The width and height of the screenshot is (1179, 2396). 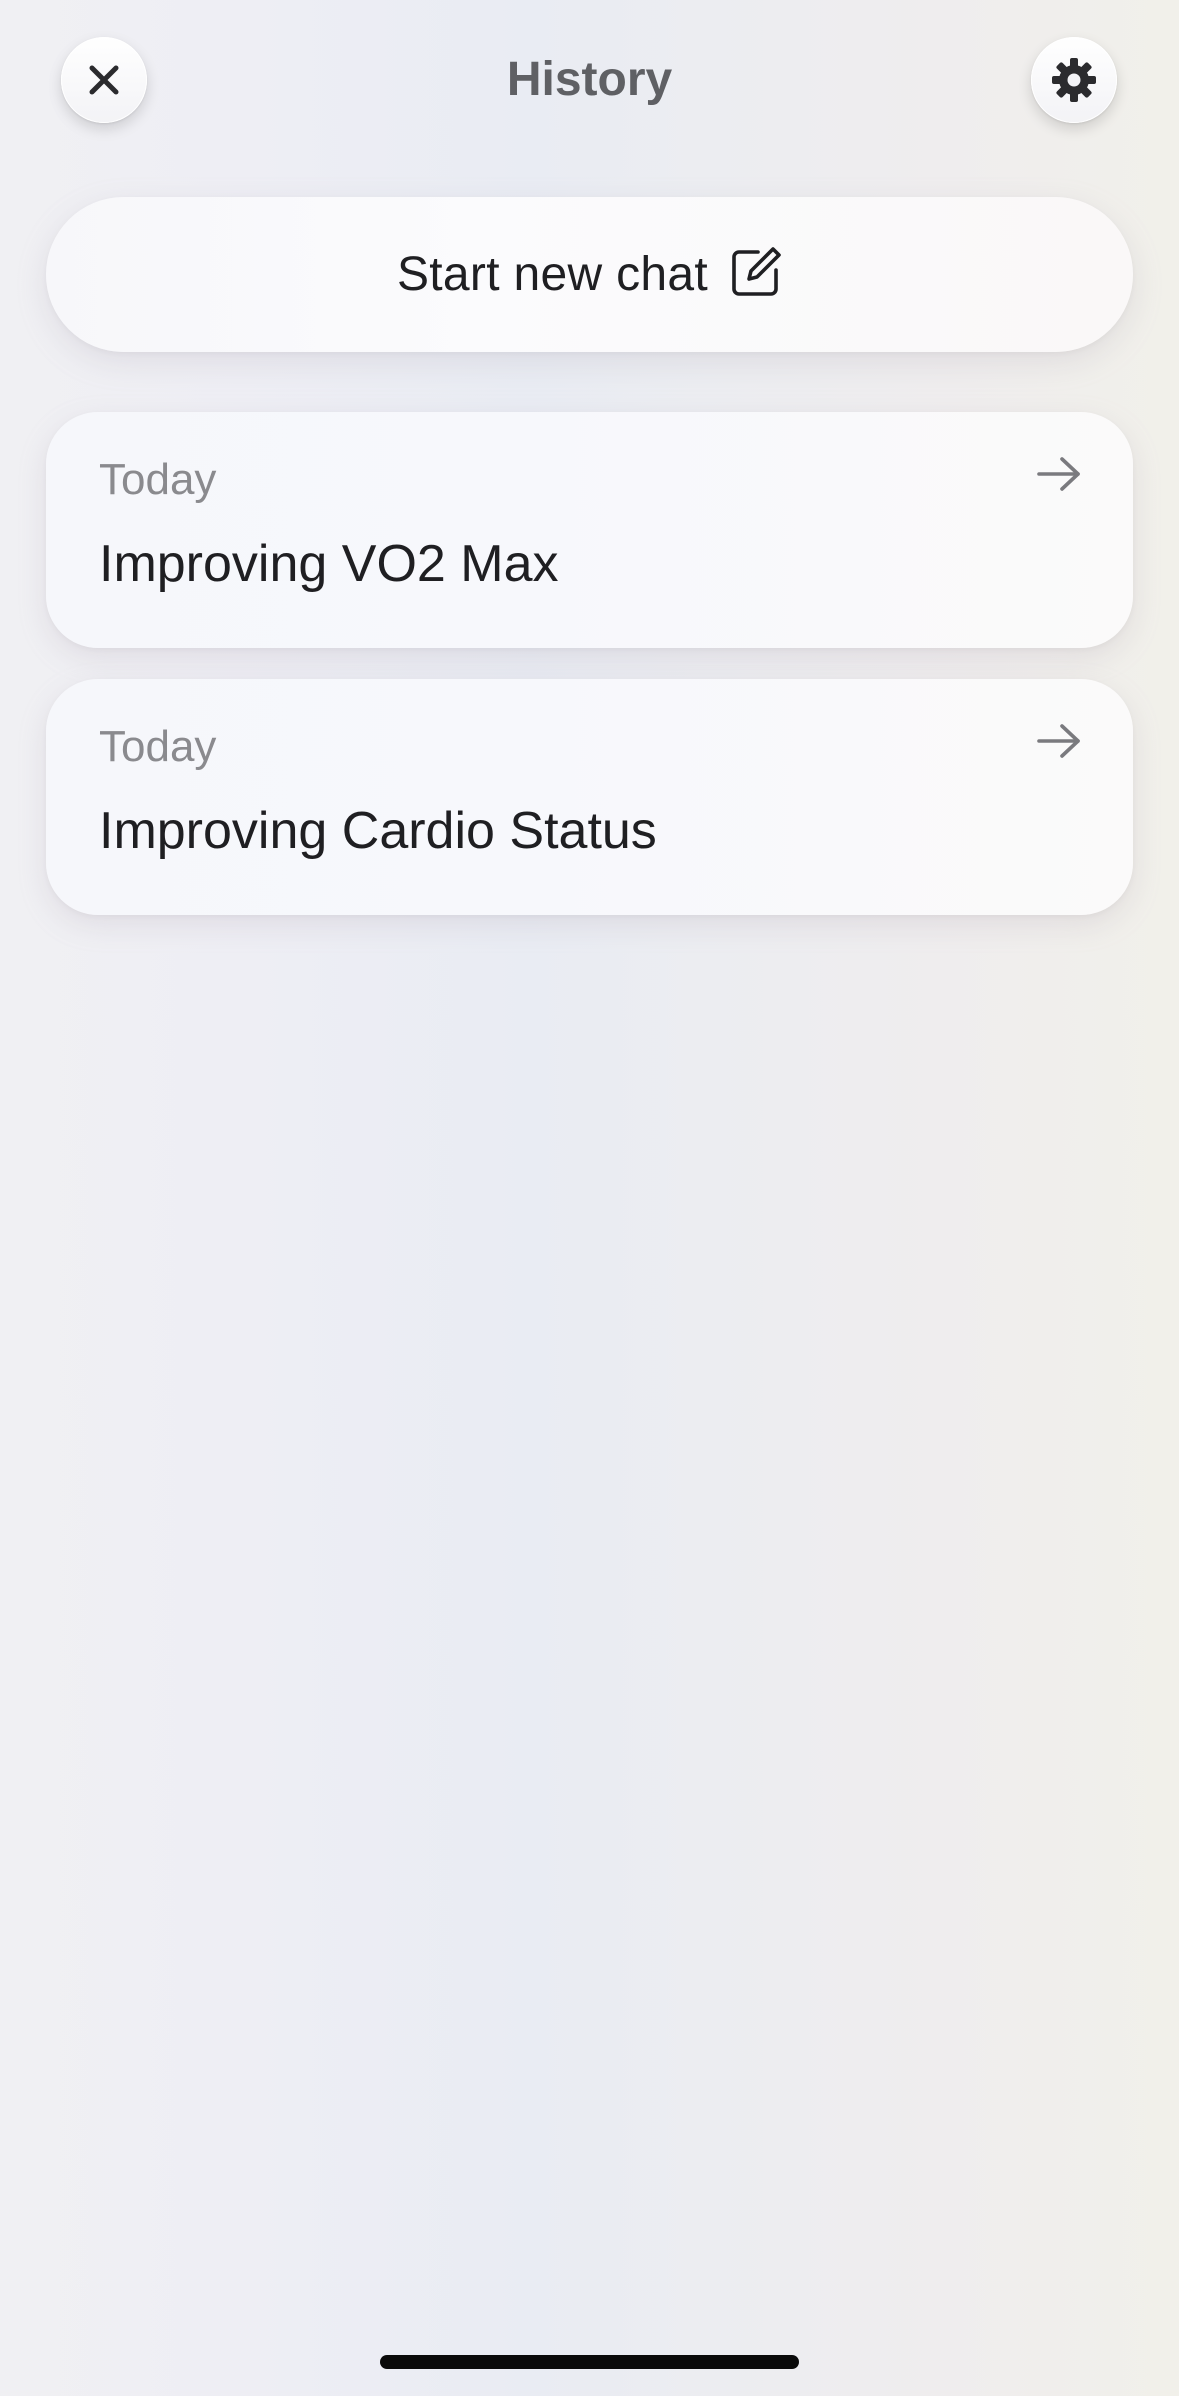 I want to click on gear-icon, so click(x=1074, y=80).